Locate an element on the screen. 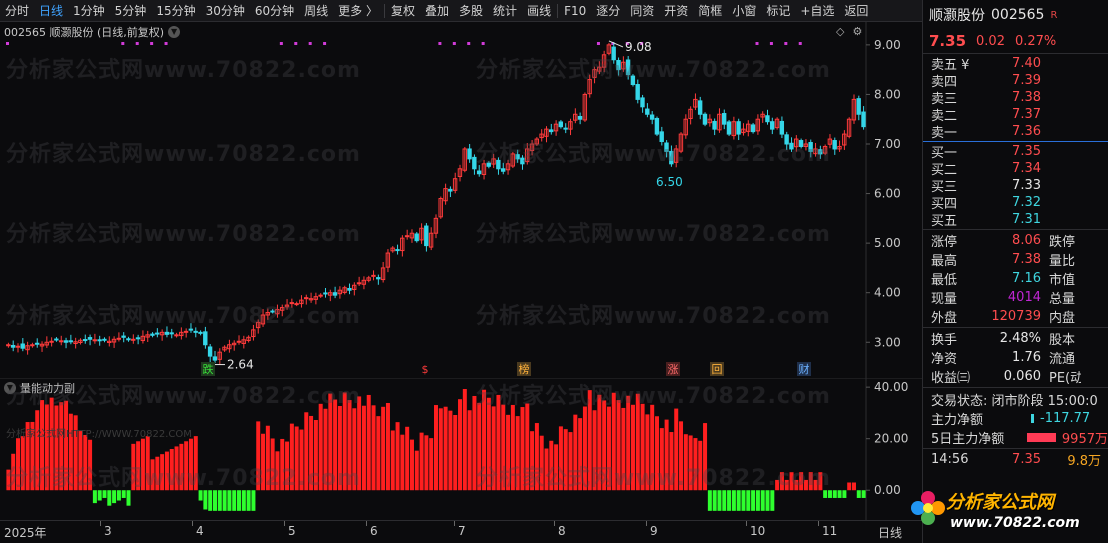 The height and width of the screenshot is (543, 1108). toolbar-item-12: 统计 is located at coordinates (505, 11).